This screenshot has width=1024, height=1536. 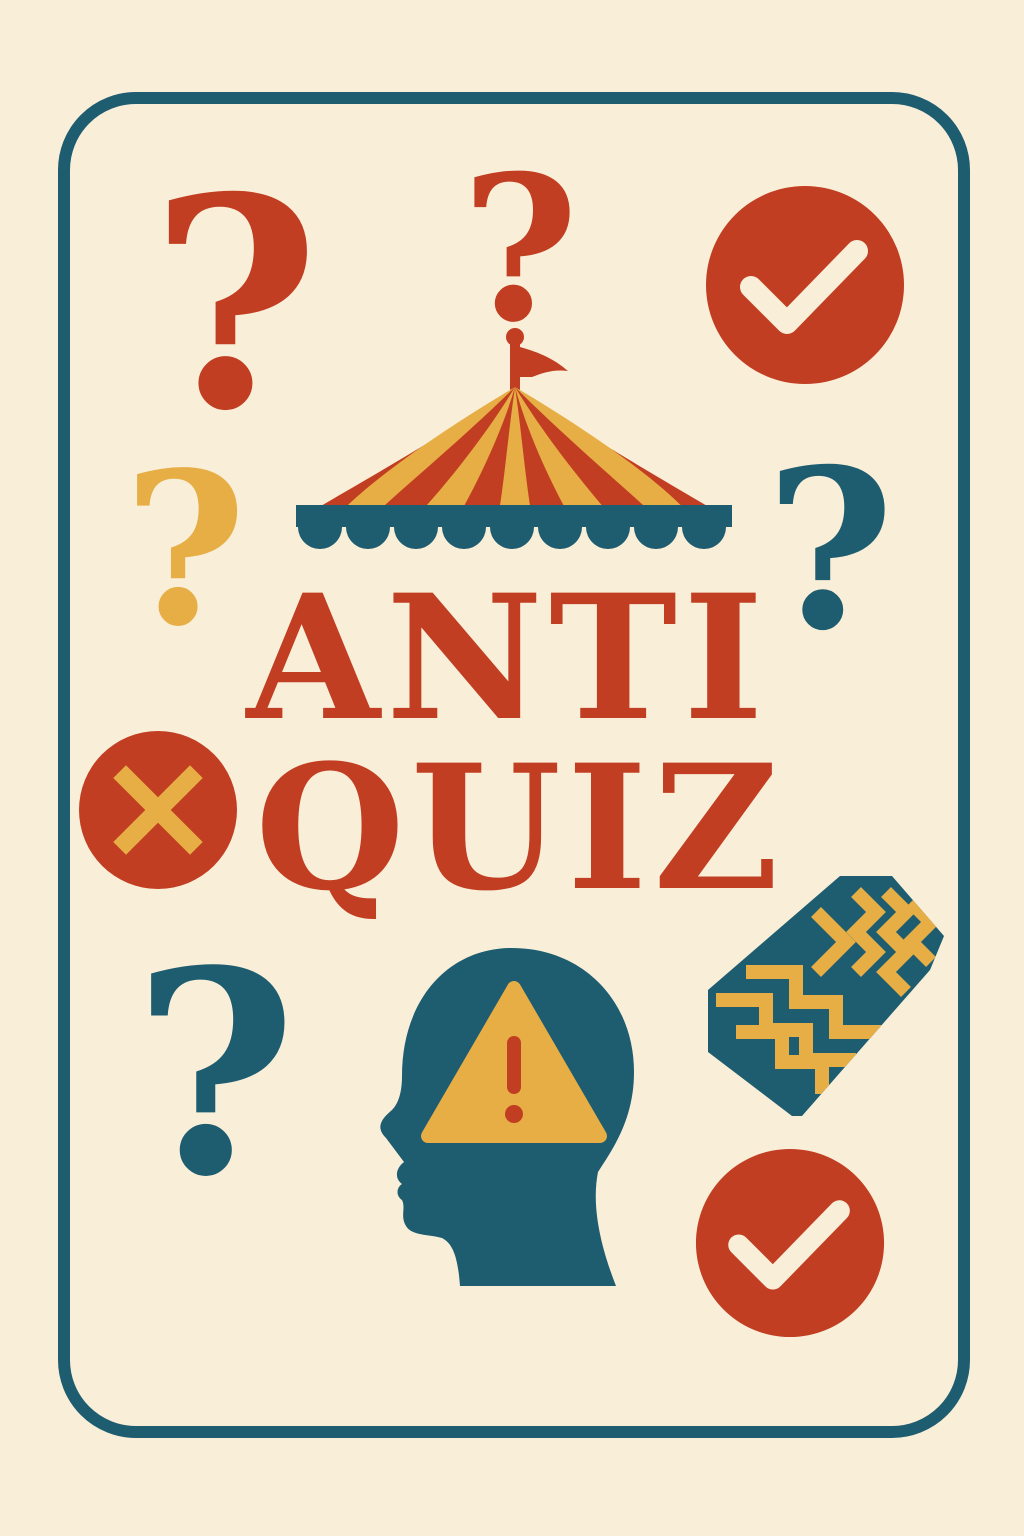 I want to click on head-warning-icon, so click(x=507, y=1117).